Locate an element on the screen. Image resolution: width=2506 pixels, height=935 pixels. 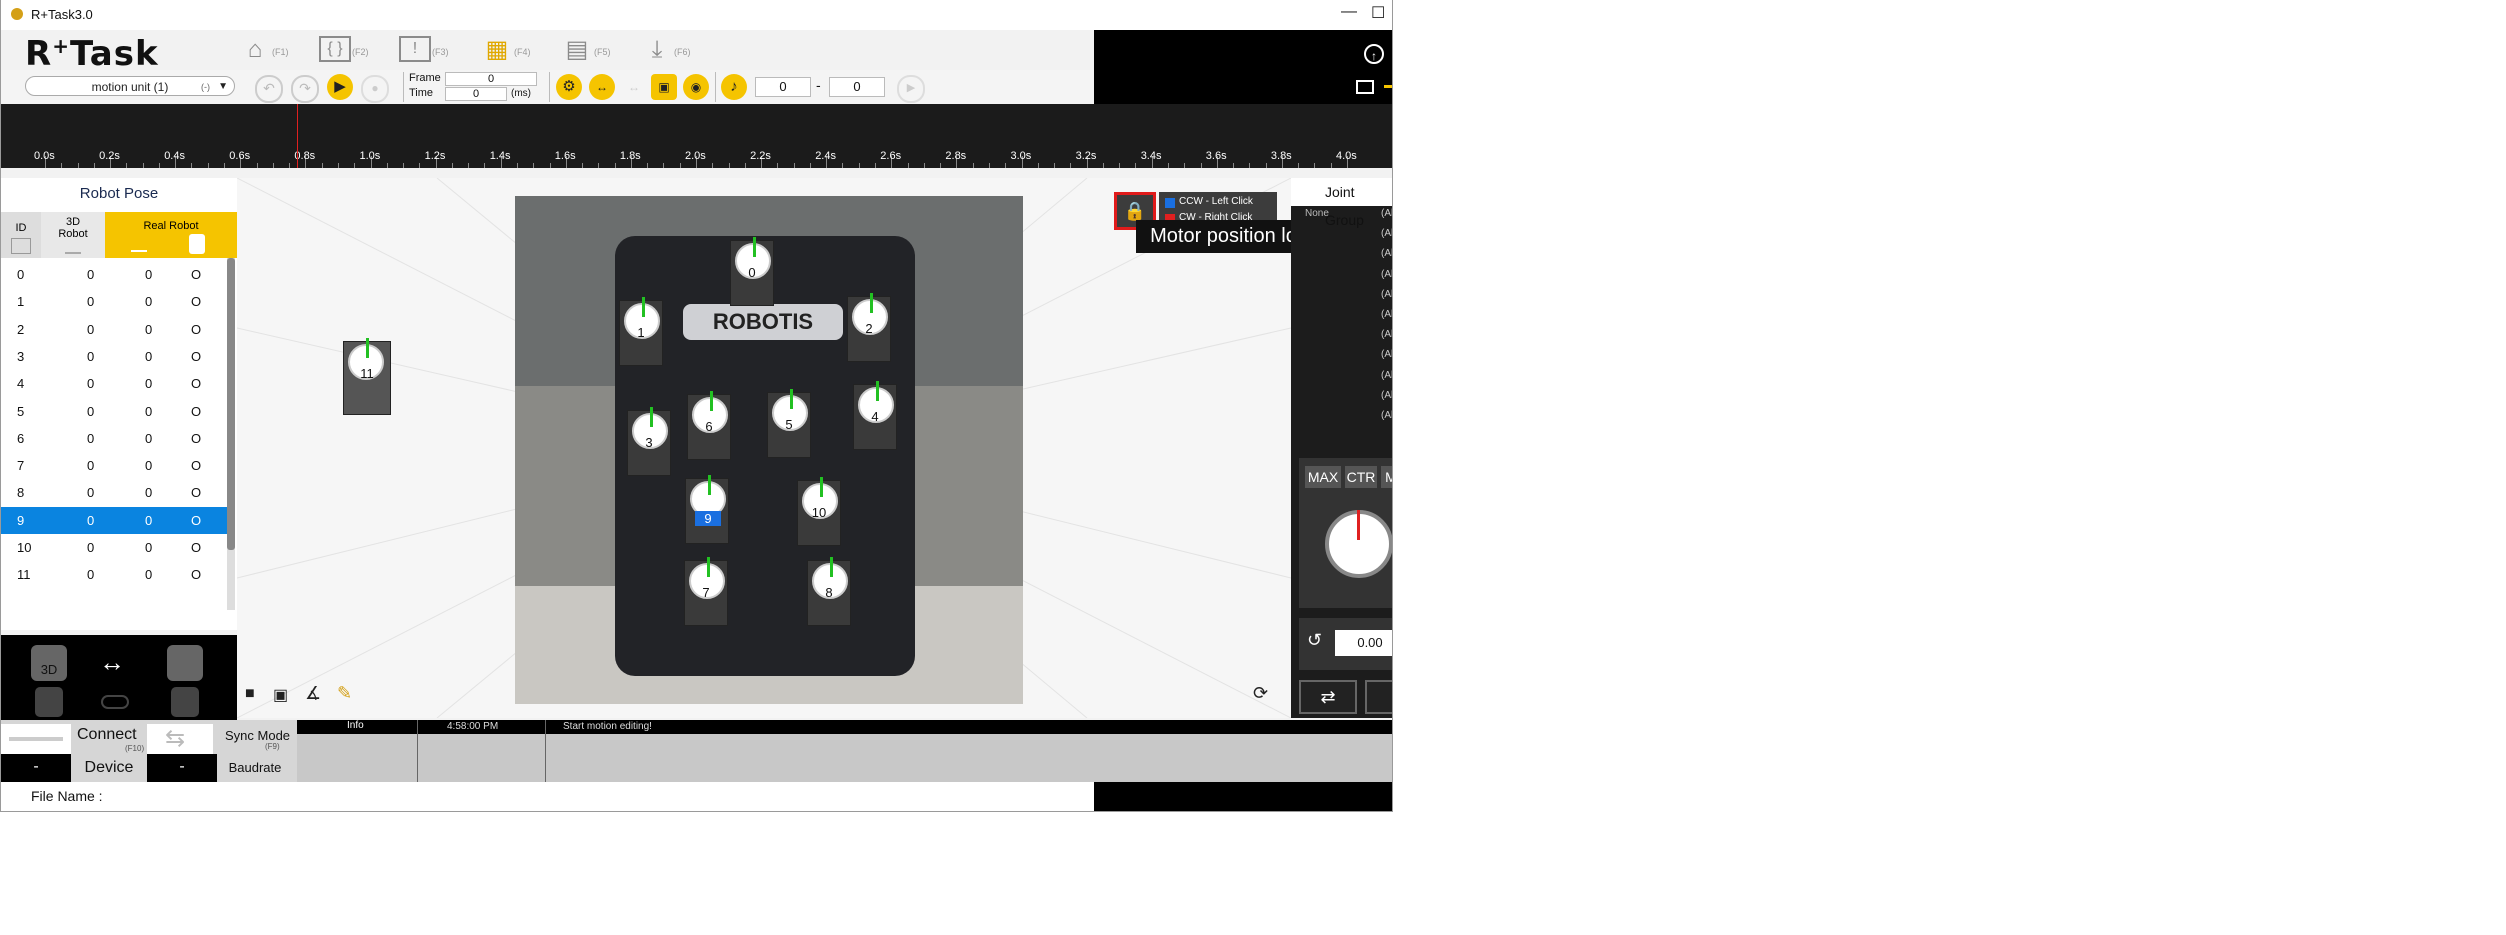
cube-icon: ▣ is located at coordinates (280, 695).